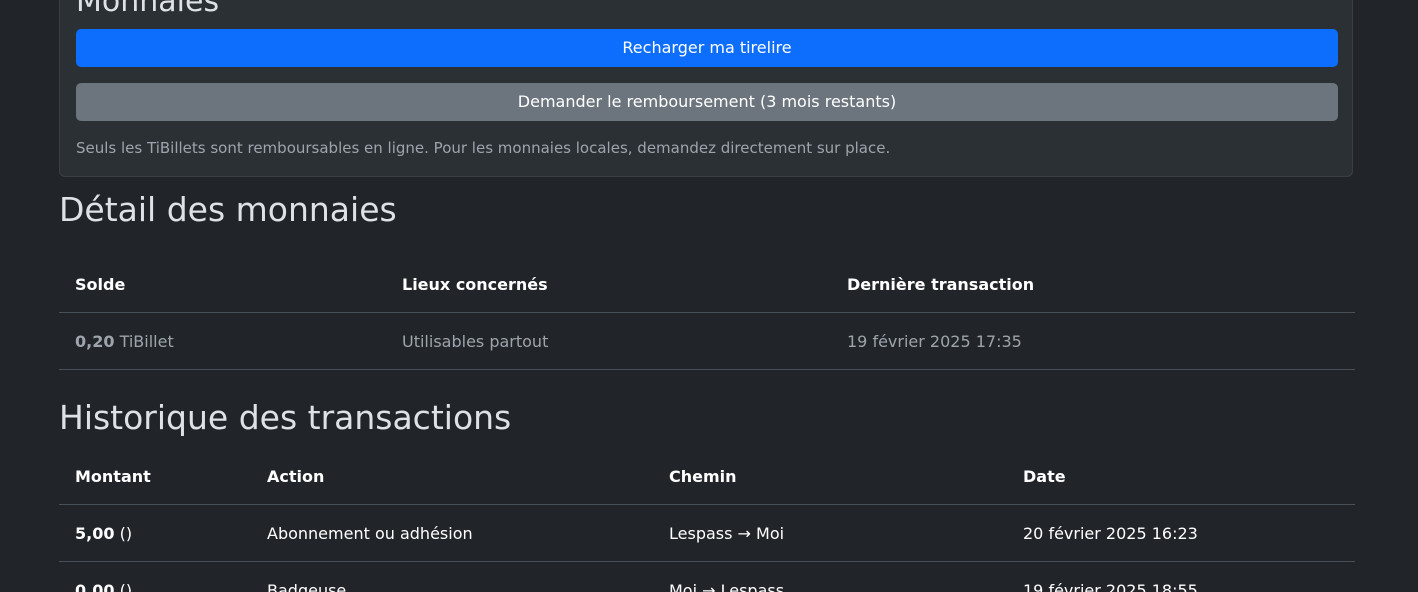 The image size is (1418, 592). Describe the element at coordinates (830, 576) in the screenshot. I see `path-cell: Moi → Lespass` at that location.